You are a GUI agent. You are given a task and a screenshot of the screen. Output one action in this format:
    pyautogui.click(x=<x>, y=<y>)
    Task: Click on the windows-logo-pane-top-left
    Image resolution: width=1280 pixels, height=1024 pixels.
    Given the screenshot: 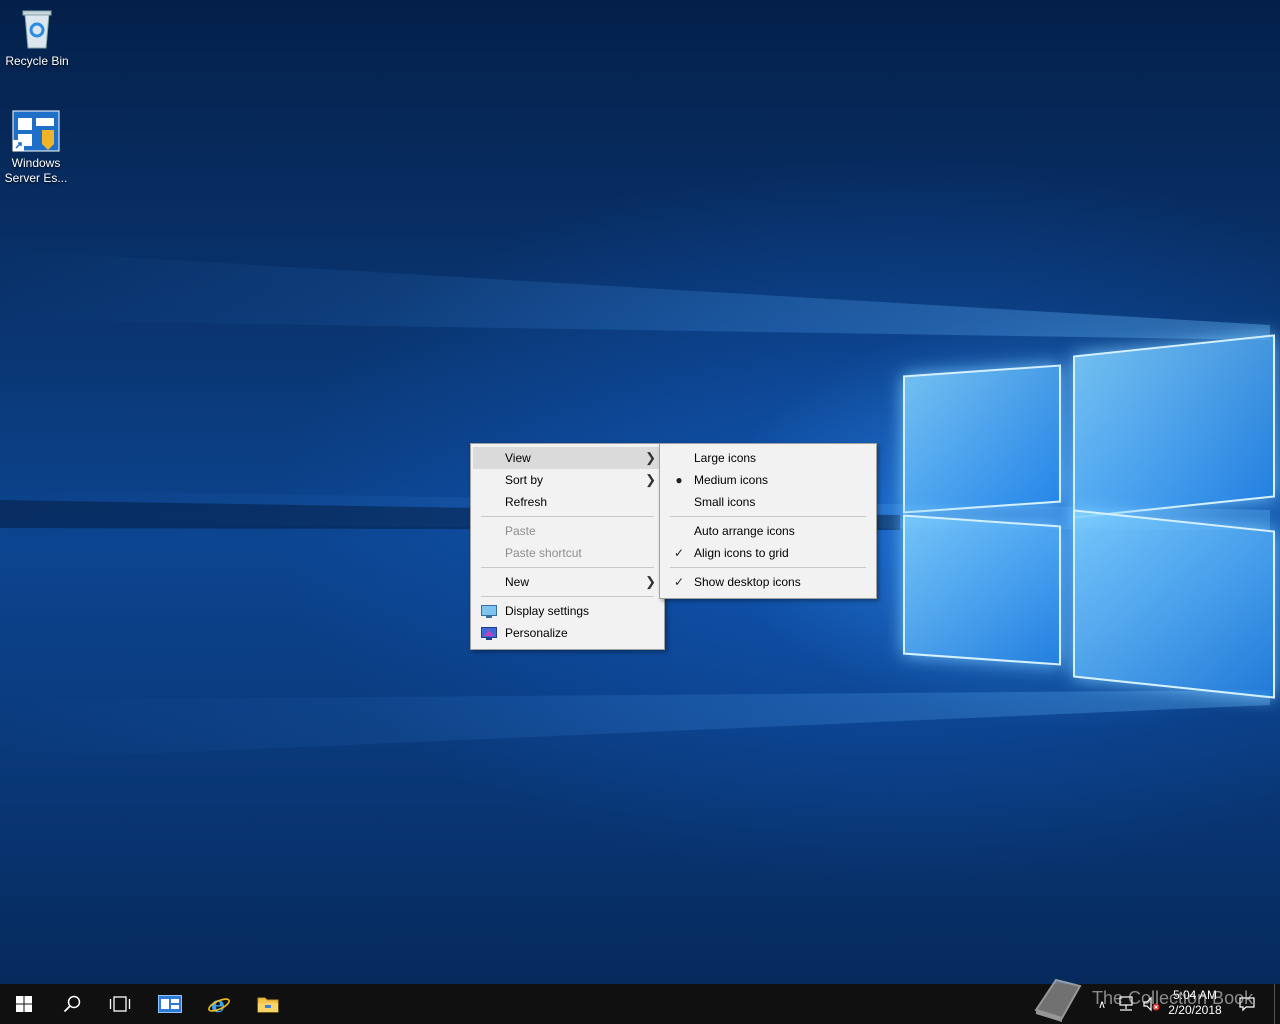 What is the action you would take?
    pyautogui.click(x=982, y=439)
    